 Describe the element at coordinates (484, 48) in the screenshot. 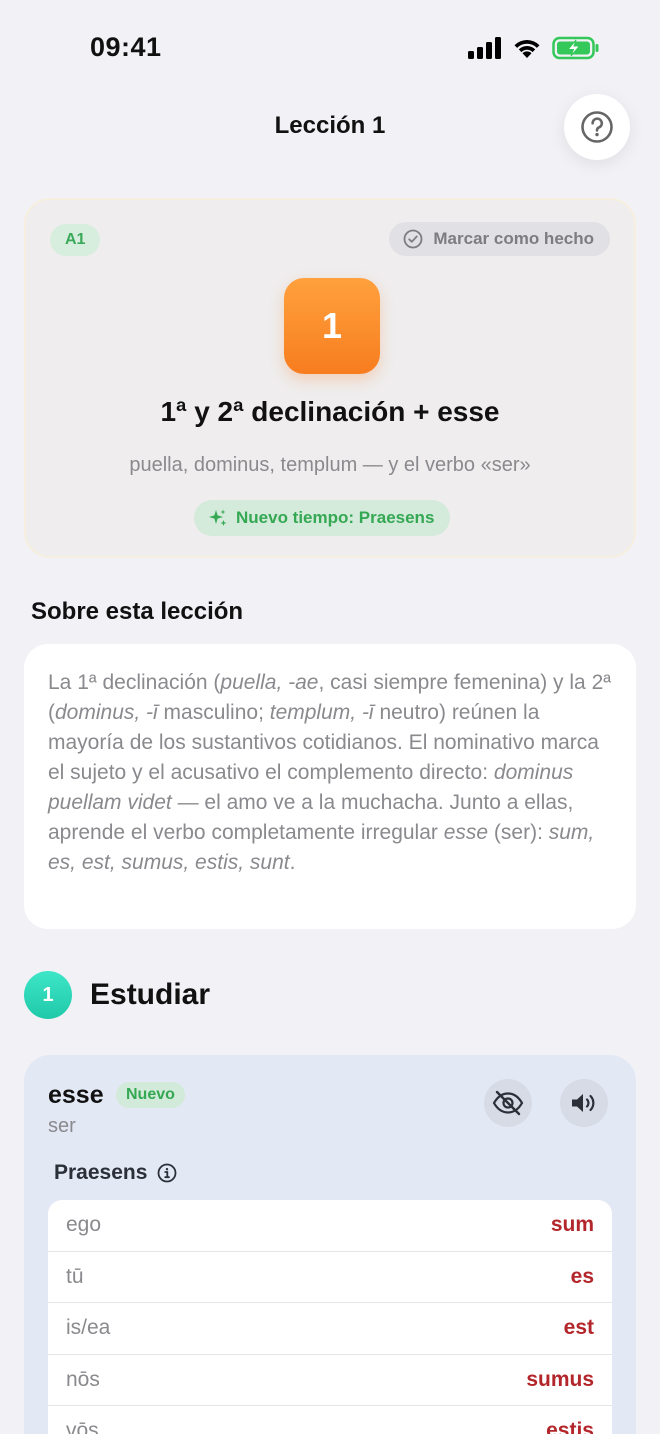

I see `cellular-signal-icon` at that location.